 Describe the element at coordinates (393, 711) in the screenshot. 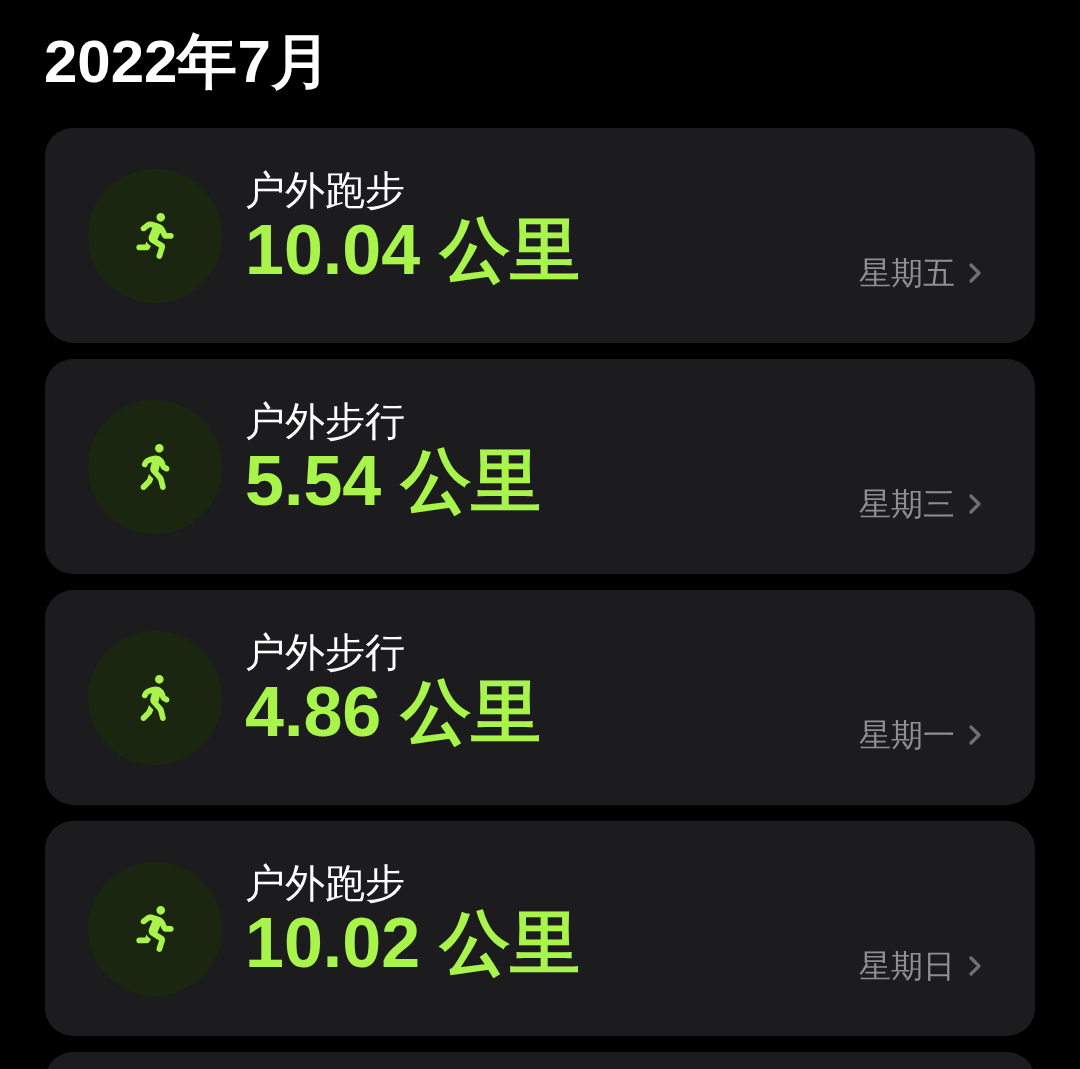

I see `workout-distance: 4.86 公里` at that location.